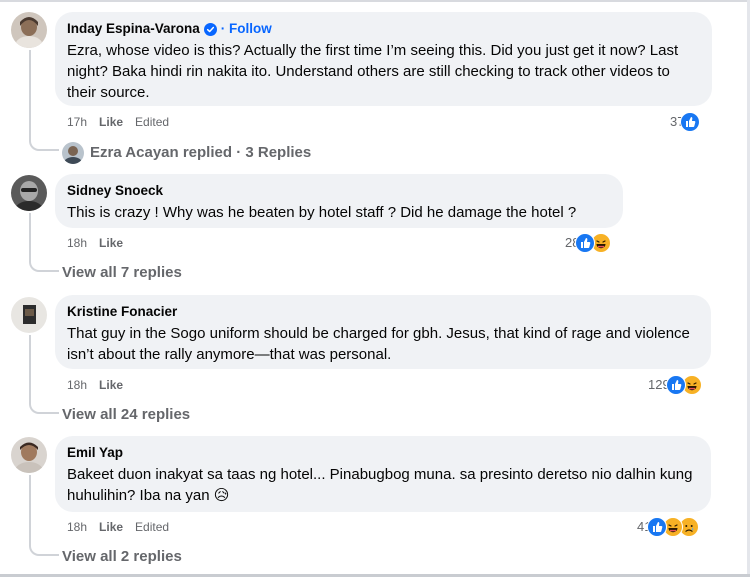 Image resolution: width=750 pixels, height=577 pixels. What do you see at coordinates (73, 153) in the screenshot?
I see `avatar-ezra` at bounding box center [73, 153].